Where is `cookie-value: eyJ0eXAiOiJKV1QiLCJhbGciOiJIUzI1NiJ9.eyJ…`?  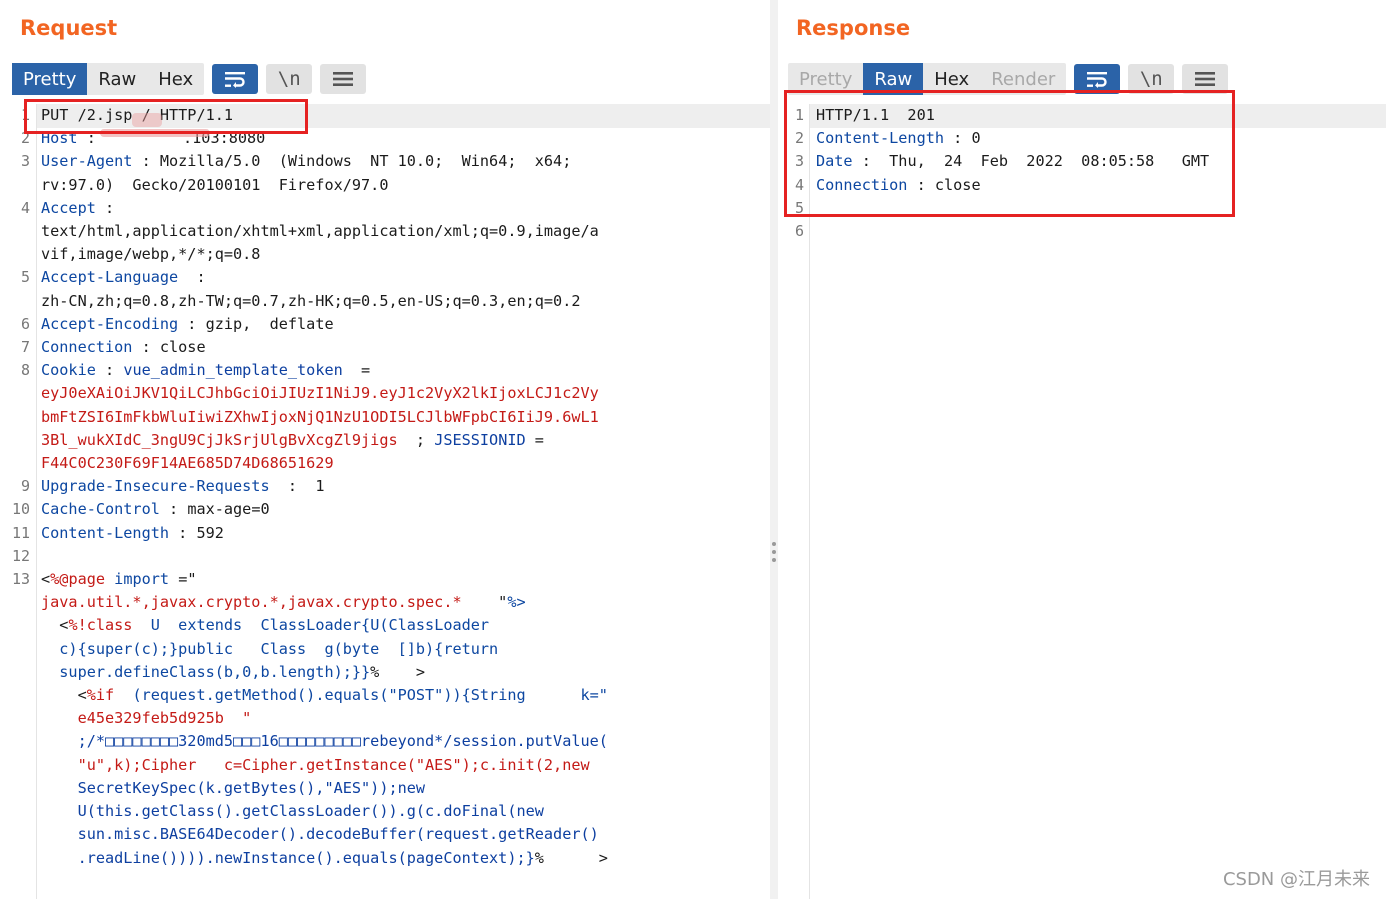
cookie-value: eyJ0eXAiOiJKV1QiLCJhbGciOiJIUzI1NiJ9.eyJ… is located at coordinates (320, 393).